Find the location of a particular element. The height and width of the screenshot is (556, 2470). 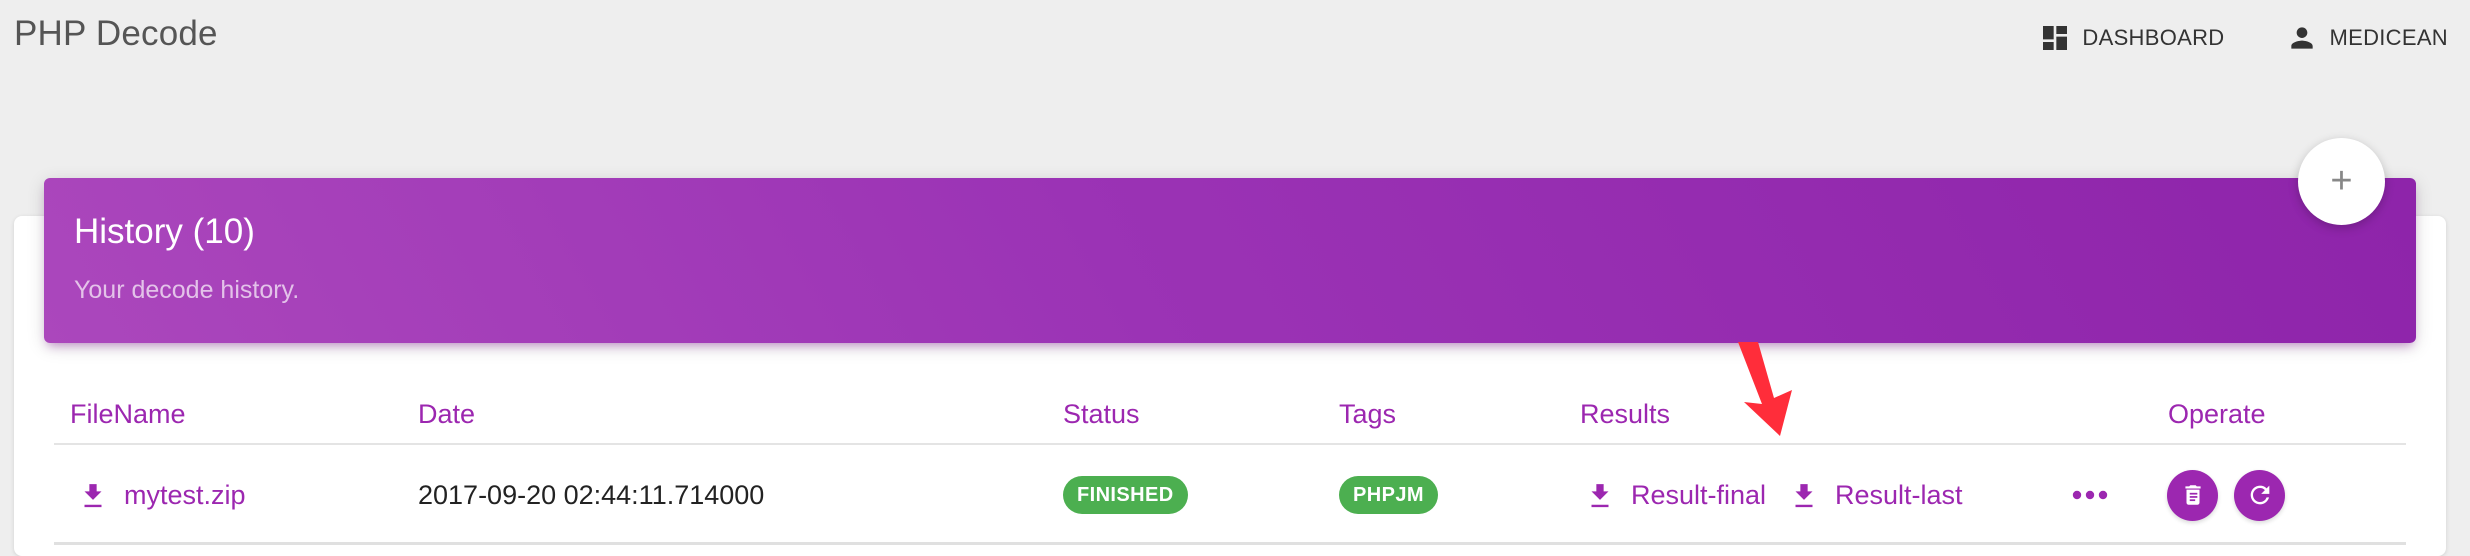

refresh-cell is located at coordinates (2259, 495).